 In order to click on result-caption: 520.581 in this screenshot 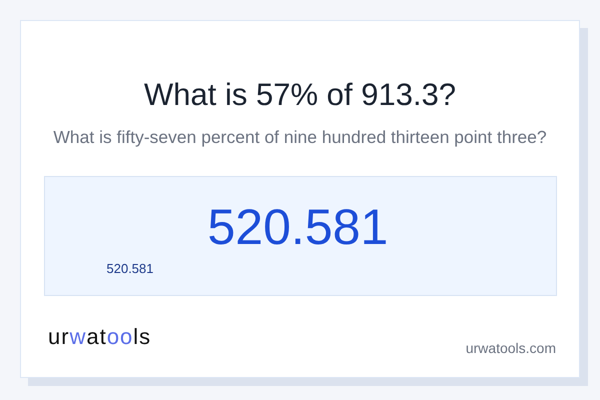, I will do `click(130, 268)`.